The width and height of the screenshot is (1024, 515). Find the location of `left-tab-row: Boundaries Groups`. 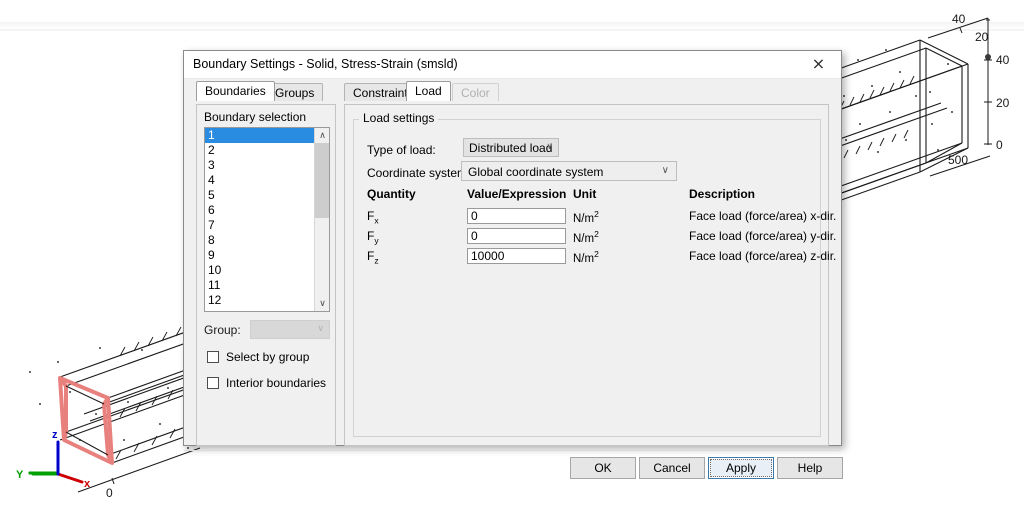

left-tab-row: Boundaries Groups is located at coordinates (271, 91).